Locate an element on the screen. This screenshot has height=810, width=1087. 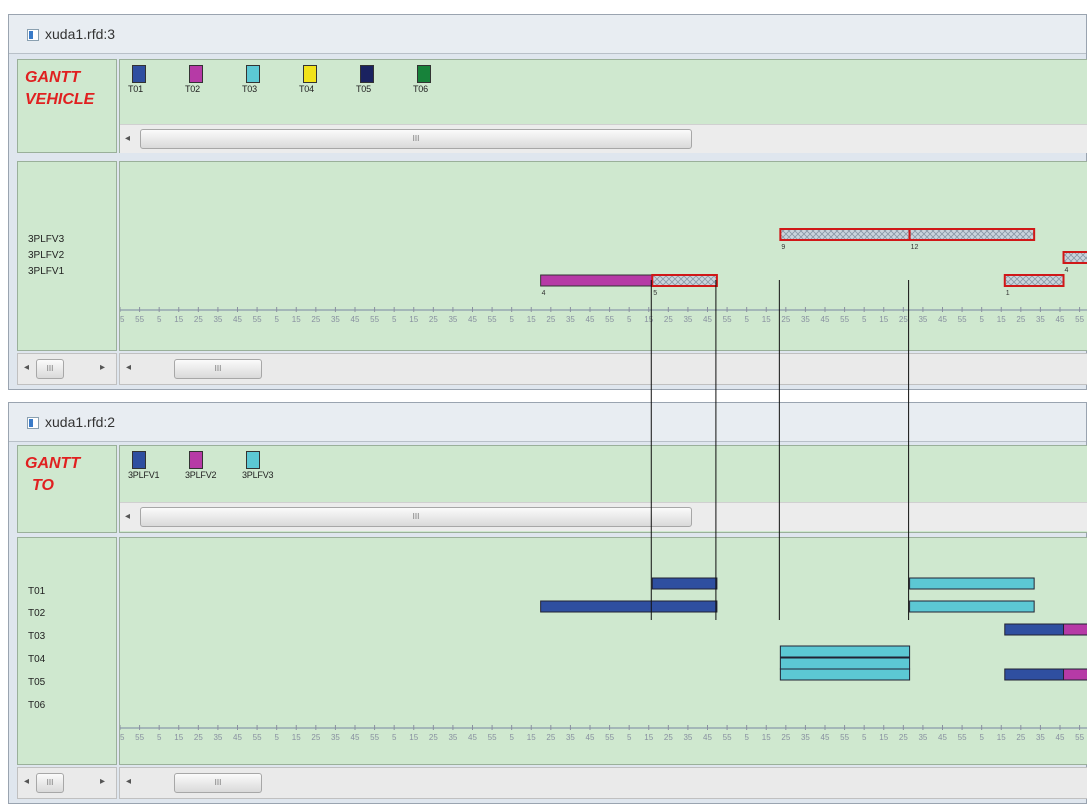
vehicle-bar: 45 is located at coordinates (599, 285).